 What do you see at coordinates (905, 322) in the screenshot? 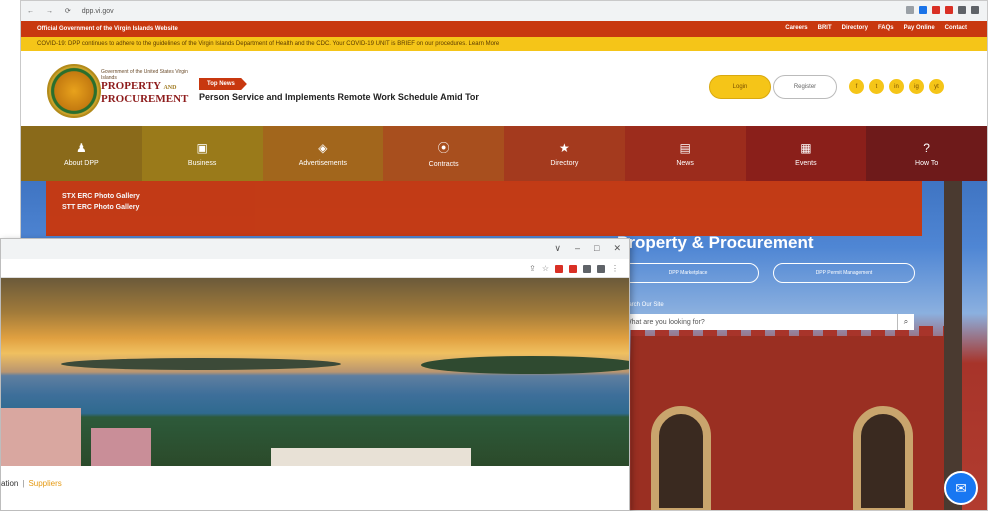
I see `search-icon: ⌕` at bounding box center [905, 322].